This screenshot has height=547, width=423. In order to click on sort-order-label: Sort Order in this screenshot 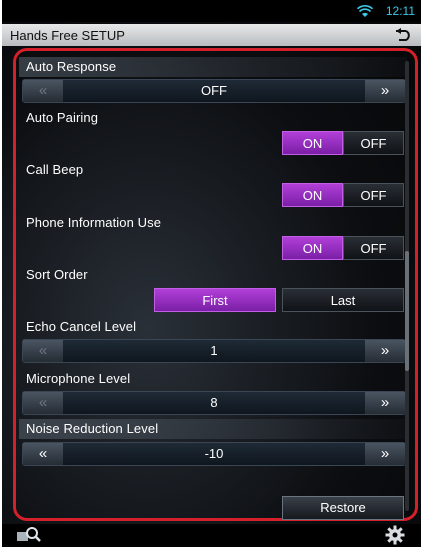, I will do `click(57, 274)`.